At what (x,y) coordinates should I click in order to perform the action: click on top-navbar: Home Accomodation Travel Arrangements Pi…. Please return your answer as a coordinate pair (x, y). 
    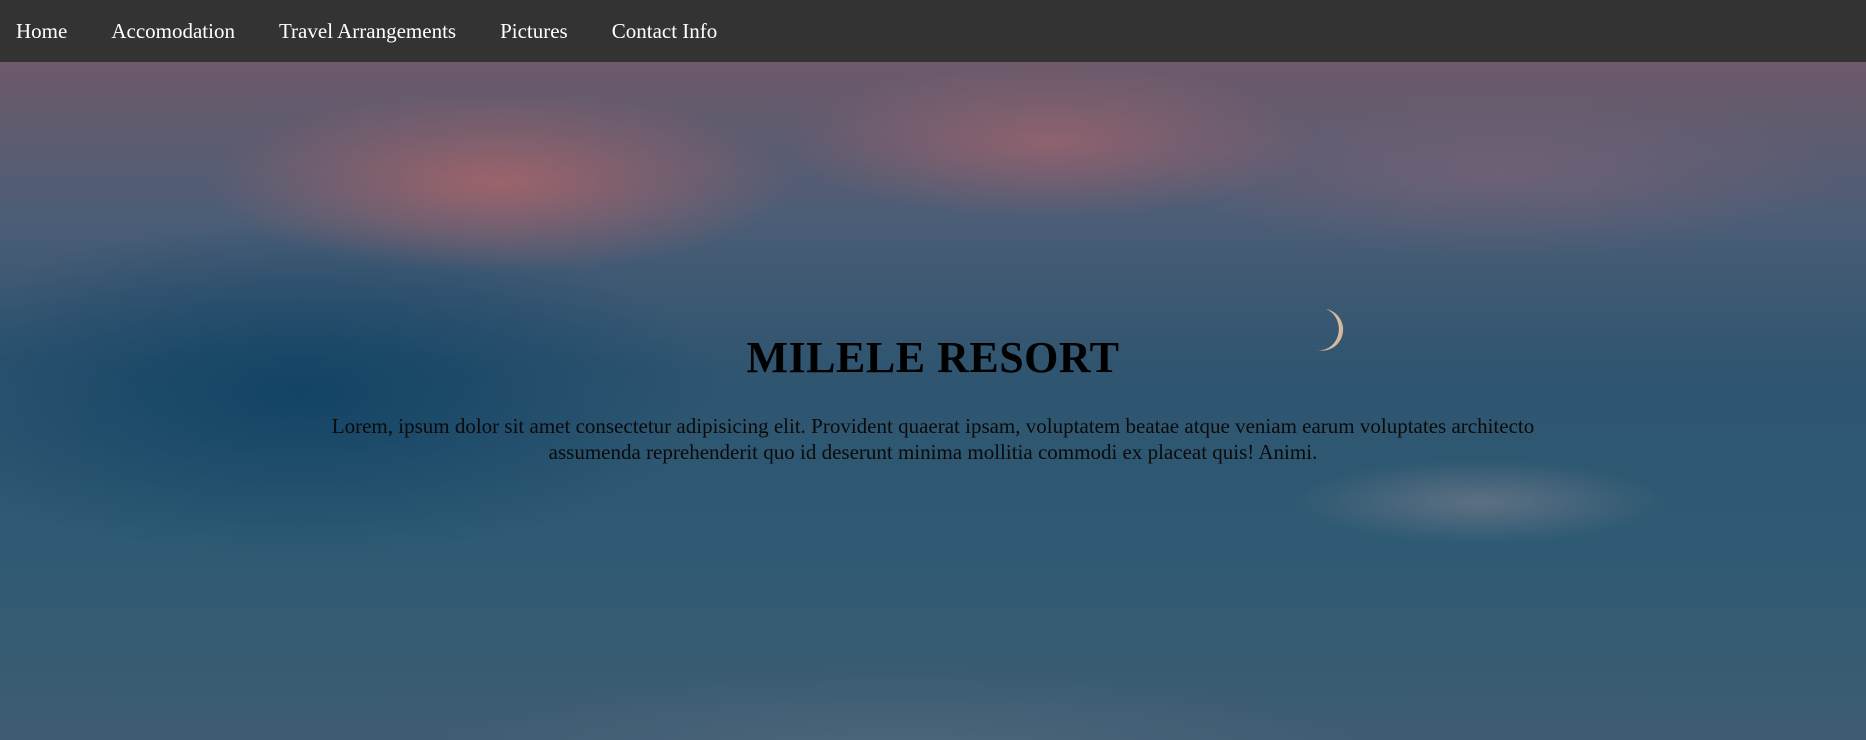
    Looking at the image, I should click on (933, 31).